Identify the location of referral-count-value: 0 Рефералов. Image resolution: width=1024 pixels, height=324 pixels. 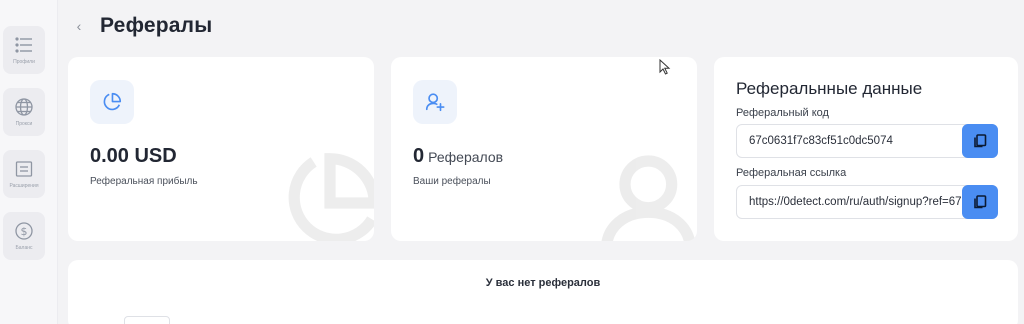
(458, 156).